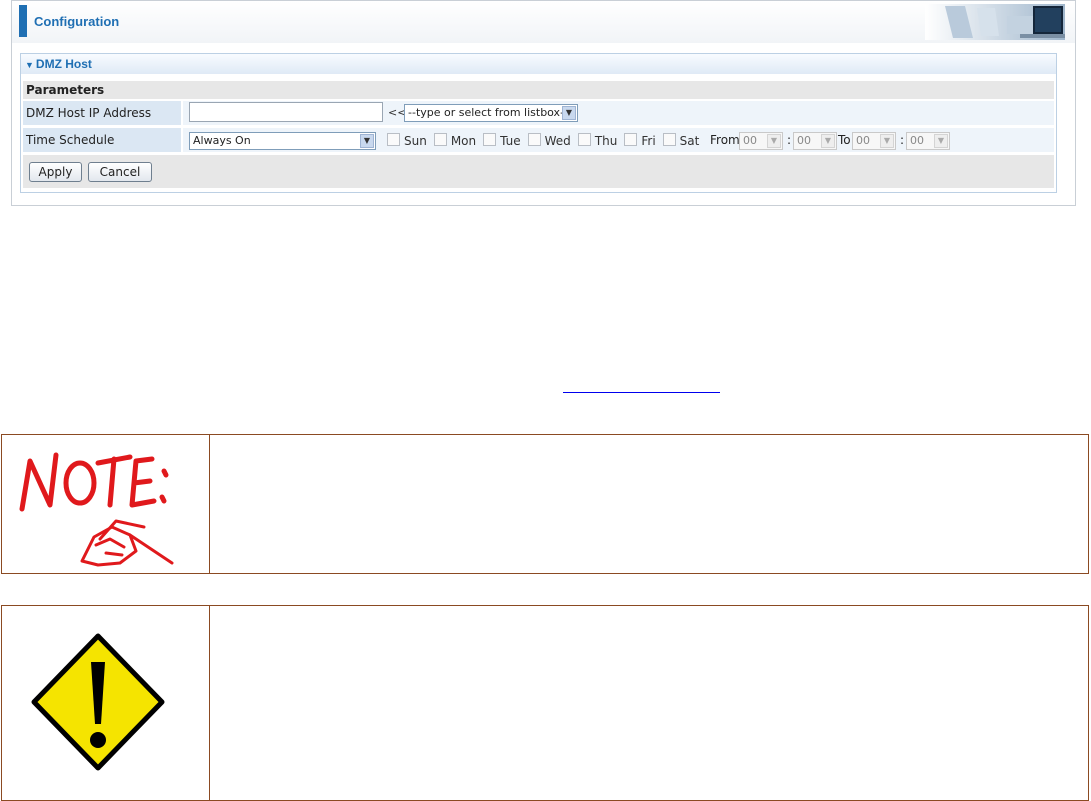 The image size is (1091, 801). What do you see at coordinates (995, 22) in the screenshot?
I see `office-scene-icon` at bounding box center [995, 22].